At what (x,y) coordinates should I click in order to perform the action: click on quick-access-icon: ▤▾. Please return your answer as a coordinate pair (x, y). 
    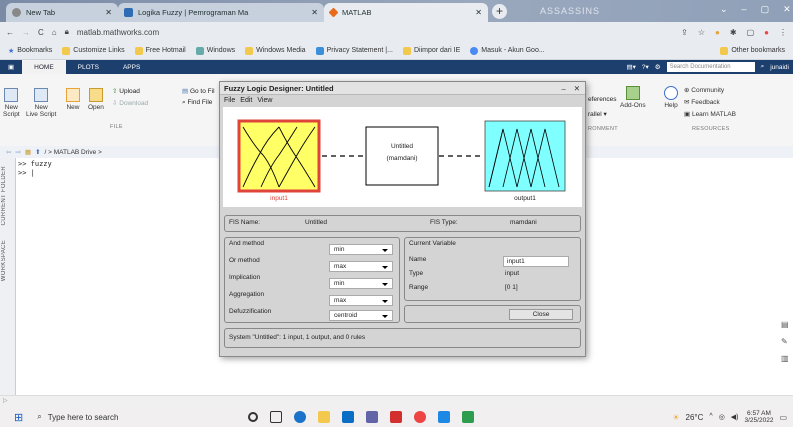
    Looking at the image, I should click on (630, 67).